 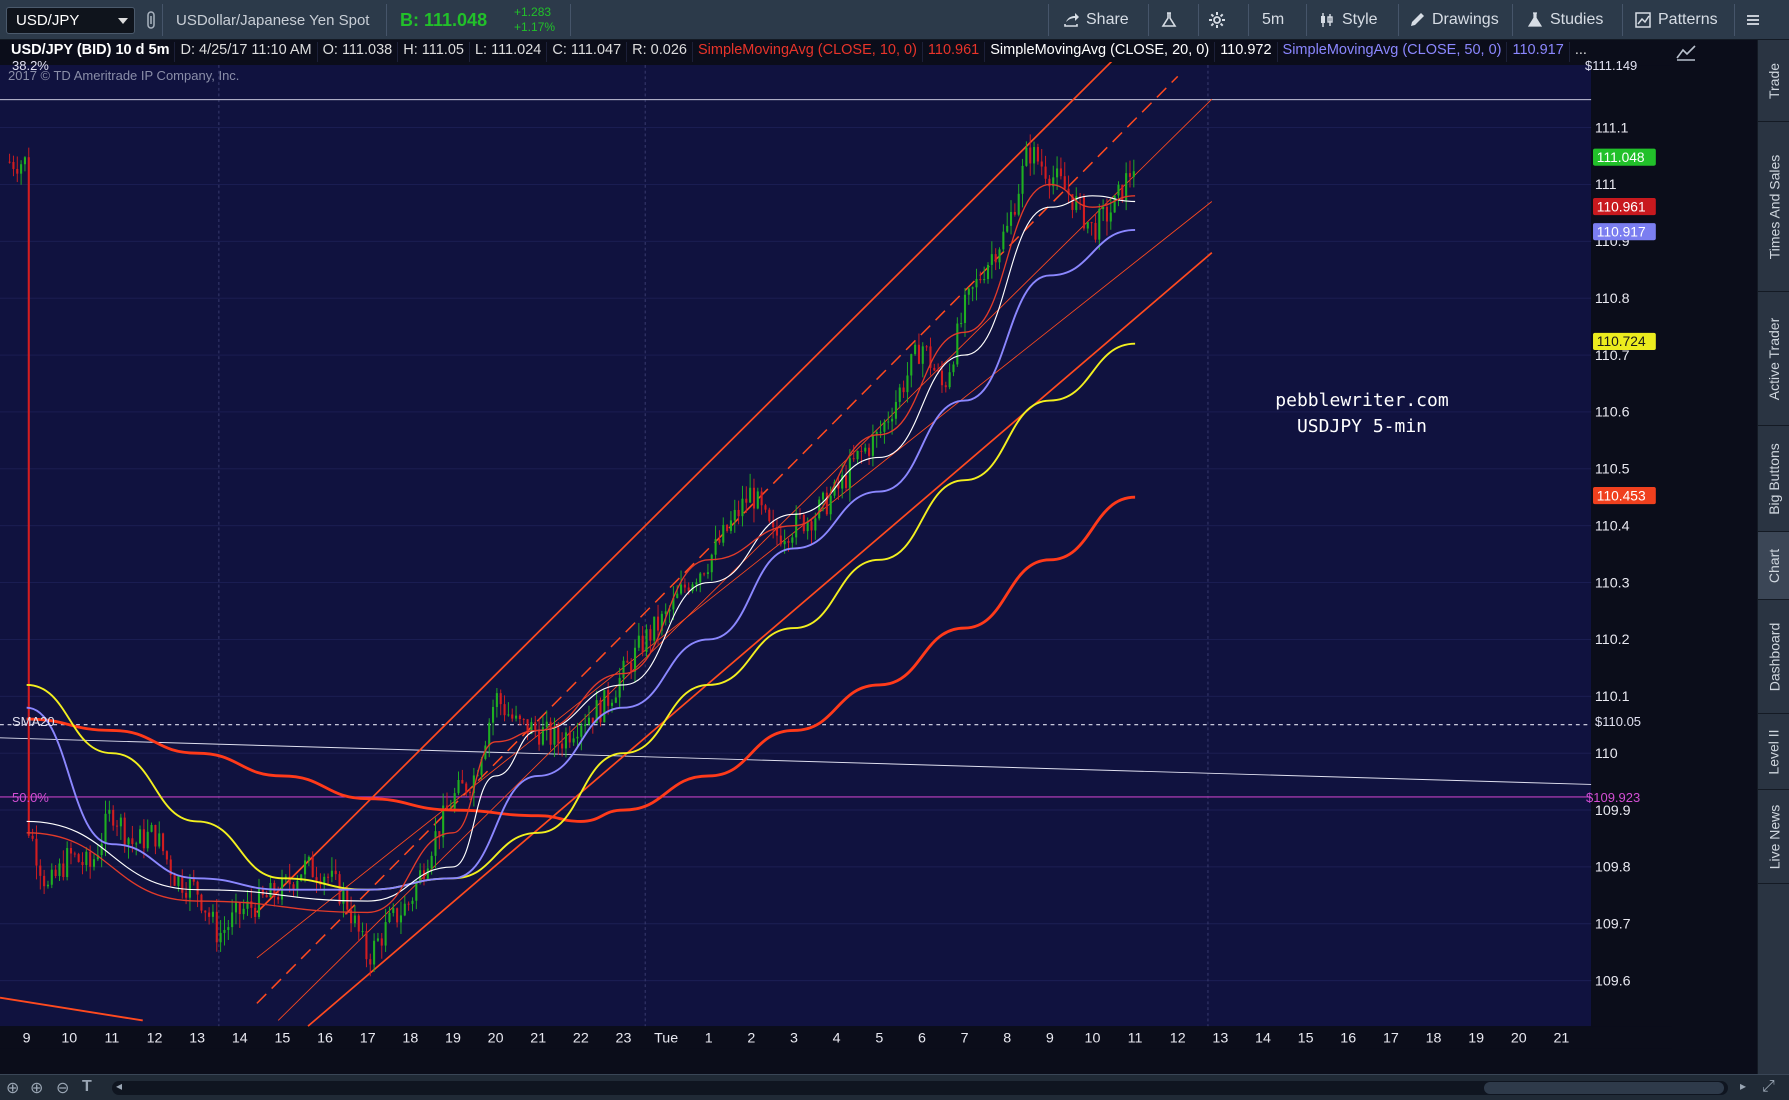 I want to click on tab-live-news: Live News, so click(x=1773, y=837).